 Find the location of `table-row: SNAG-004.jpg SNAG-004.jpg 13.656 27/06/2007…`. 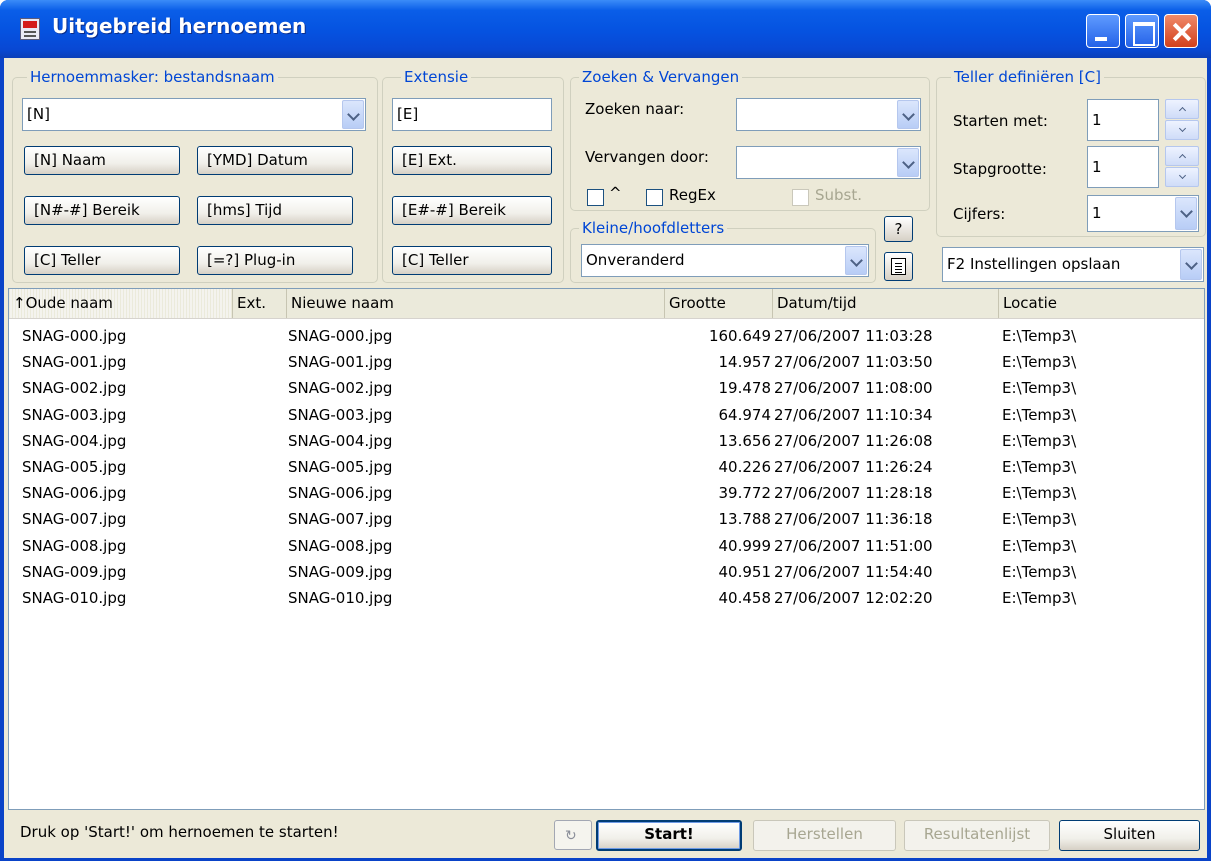

table-row: SNAG-004.jpg SNAG-004.jpg 13.656 27/06/2007… is located at coordinates (606, 441).